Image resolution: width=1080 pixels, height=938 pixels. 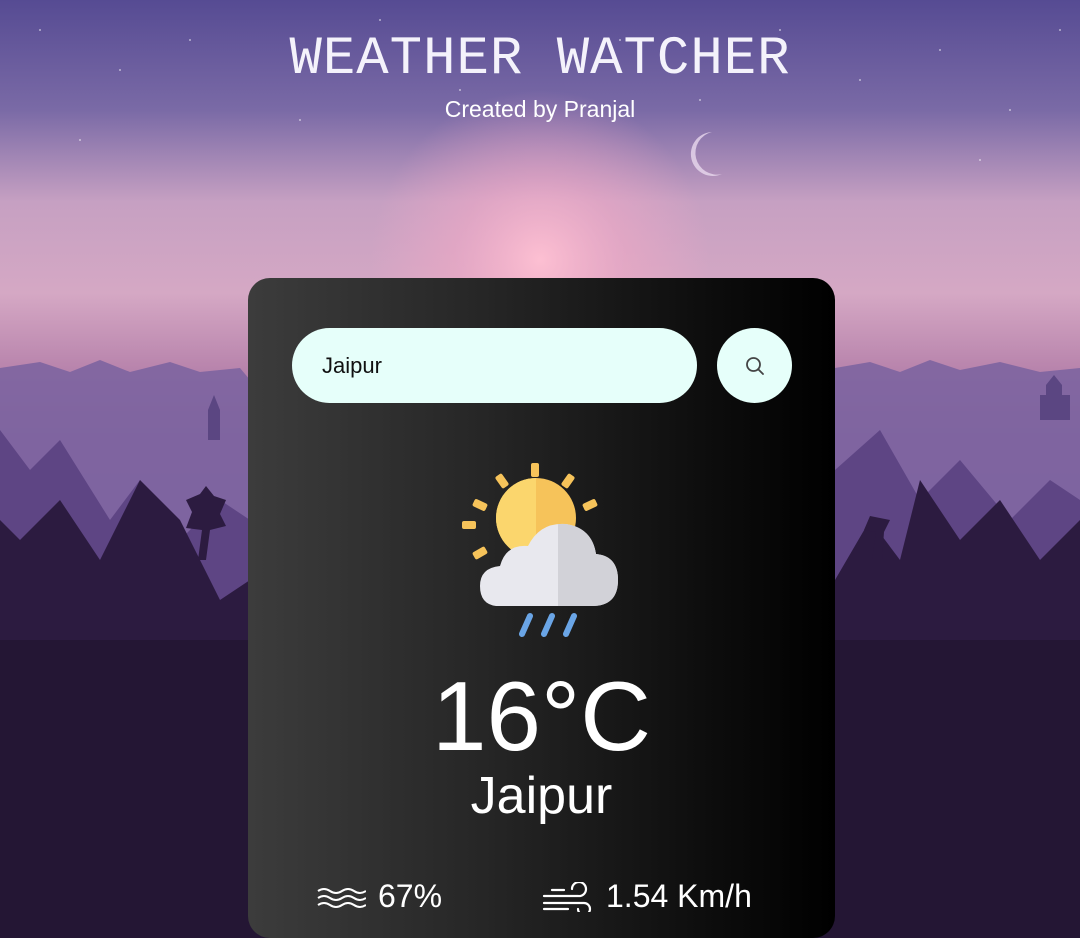 I want to click on sun-cloud-rain-icon, so click(x=540, y=550).